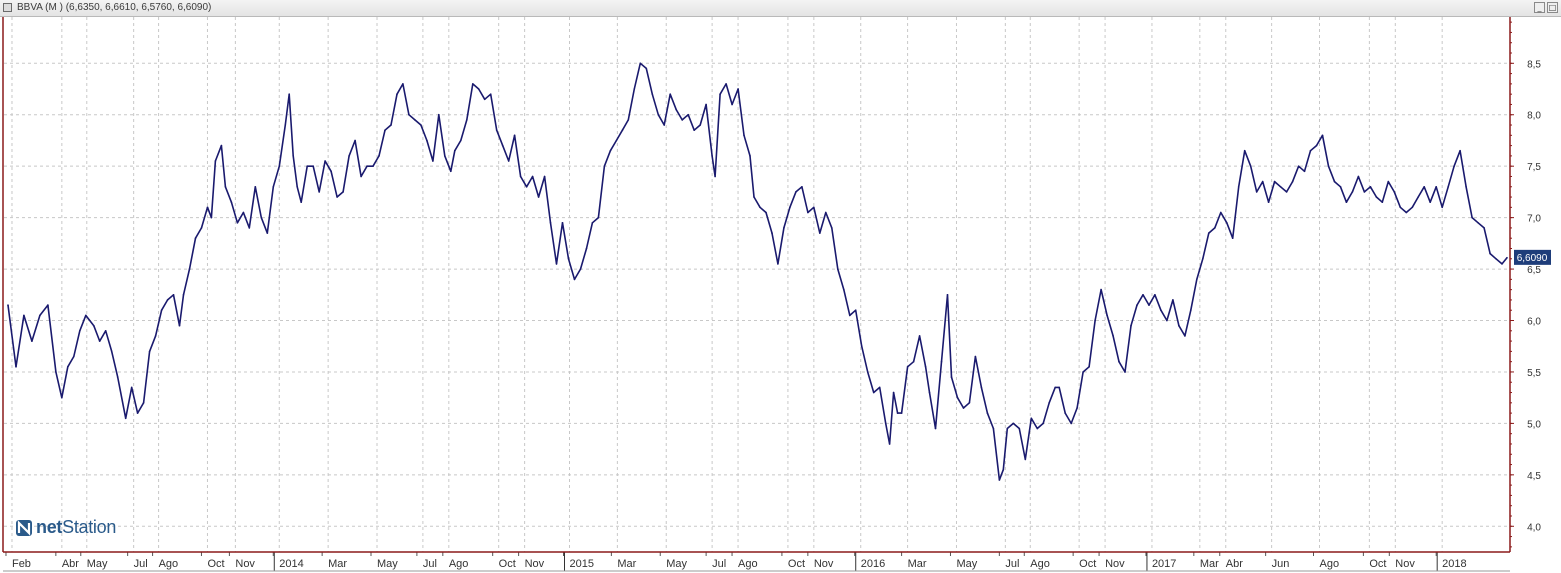 The width and height of the screenshot is (1561, 573). Describe the element at coordinates (1539, 7) in the screenshot. I see `minimize-button: _` at that location.